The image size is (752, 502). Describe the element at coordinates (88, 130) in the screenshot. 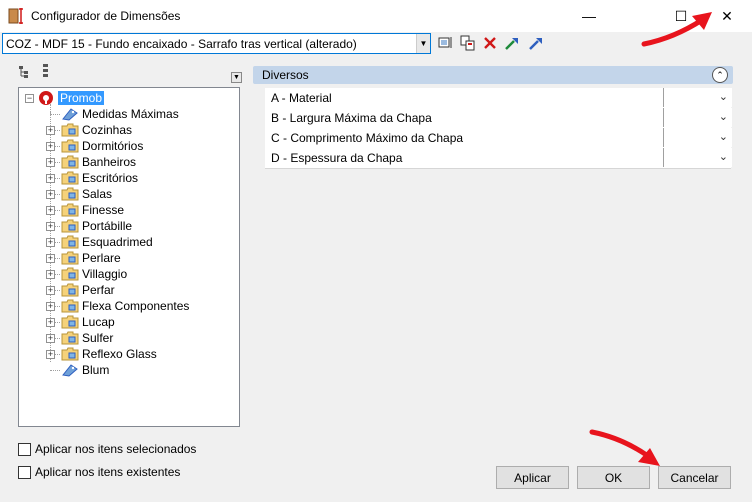

I see `tree-item: + Cozinhas` at that location.